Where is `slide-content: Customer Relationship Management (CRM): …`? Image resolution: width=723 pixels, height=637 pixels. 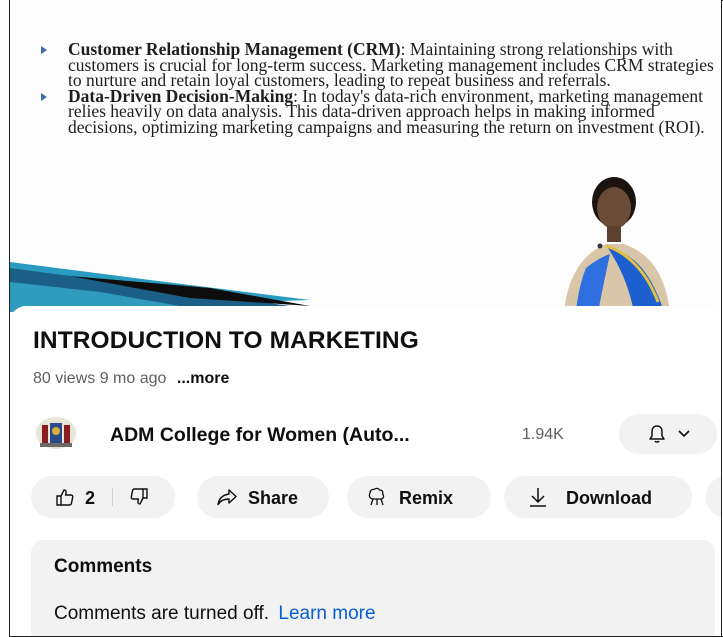
slide-content: Customer Relationship Management (CRM): … is located at coordinates (376, 87).